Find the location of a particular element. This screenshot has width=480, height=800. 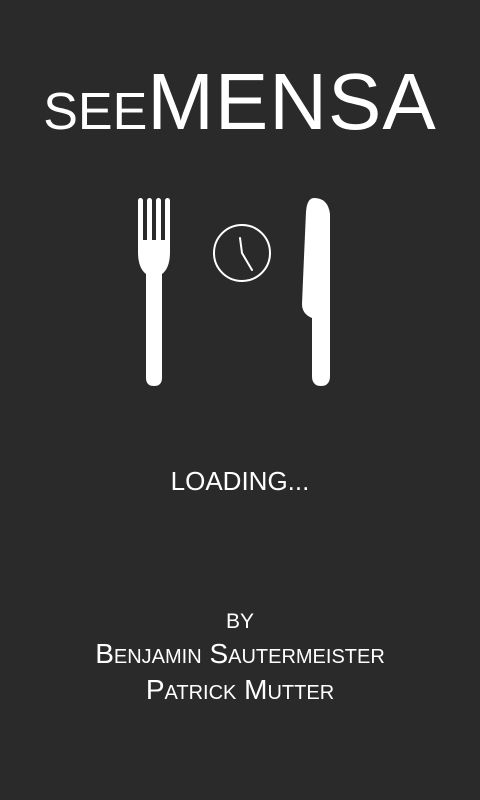

credits-by-label: BY is located at coordinates (239, 621).